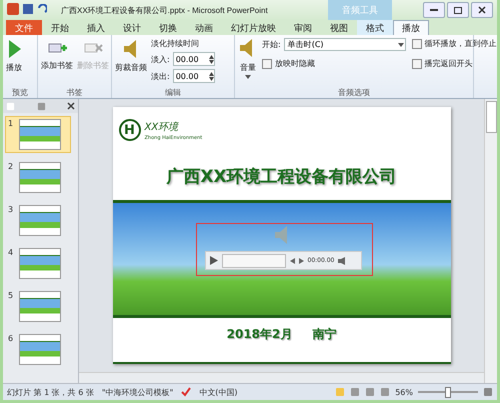 This screenshot has width=500, height=403. Describe the element at coordinates (324, 334) in the screenshot. I see `slide-place: 南宁` at that location.